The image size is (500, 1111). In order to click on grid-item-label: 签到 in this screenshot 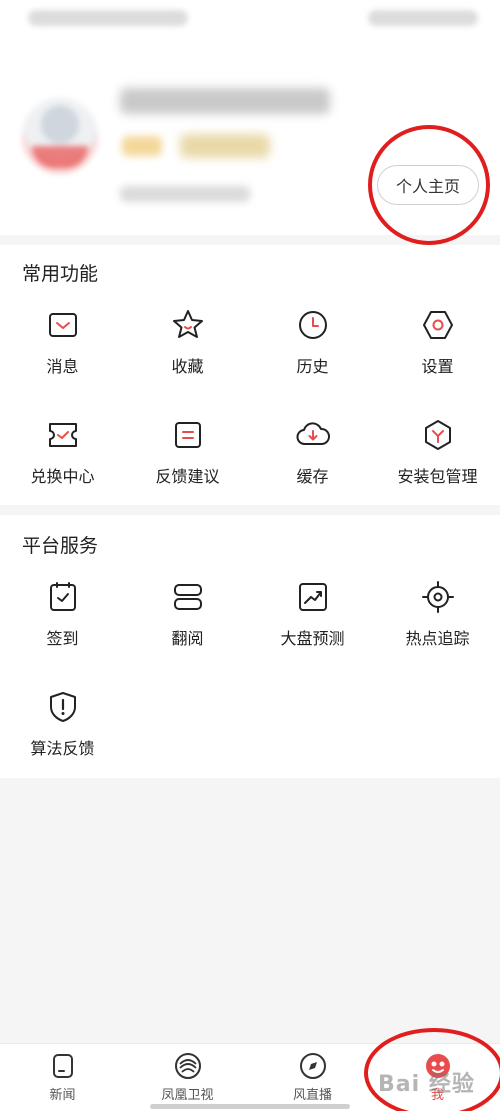, I will do `click(62, 638)`.